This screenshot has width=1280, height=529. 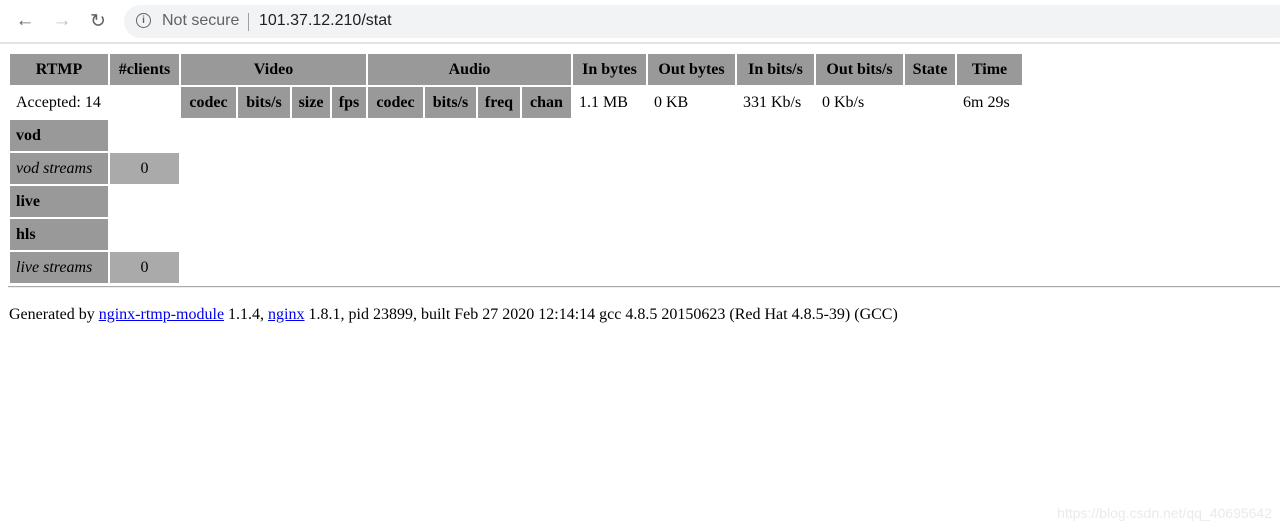 I want to click on video-fps: fps, so click(x=349, y=102).